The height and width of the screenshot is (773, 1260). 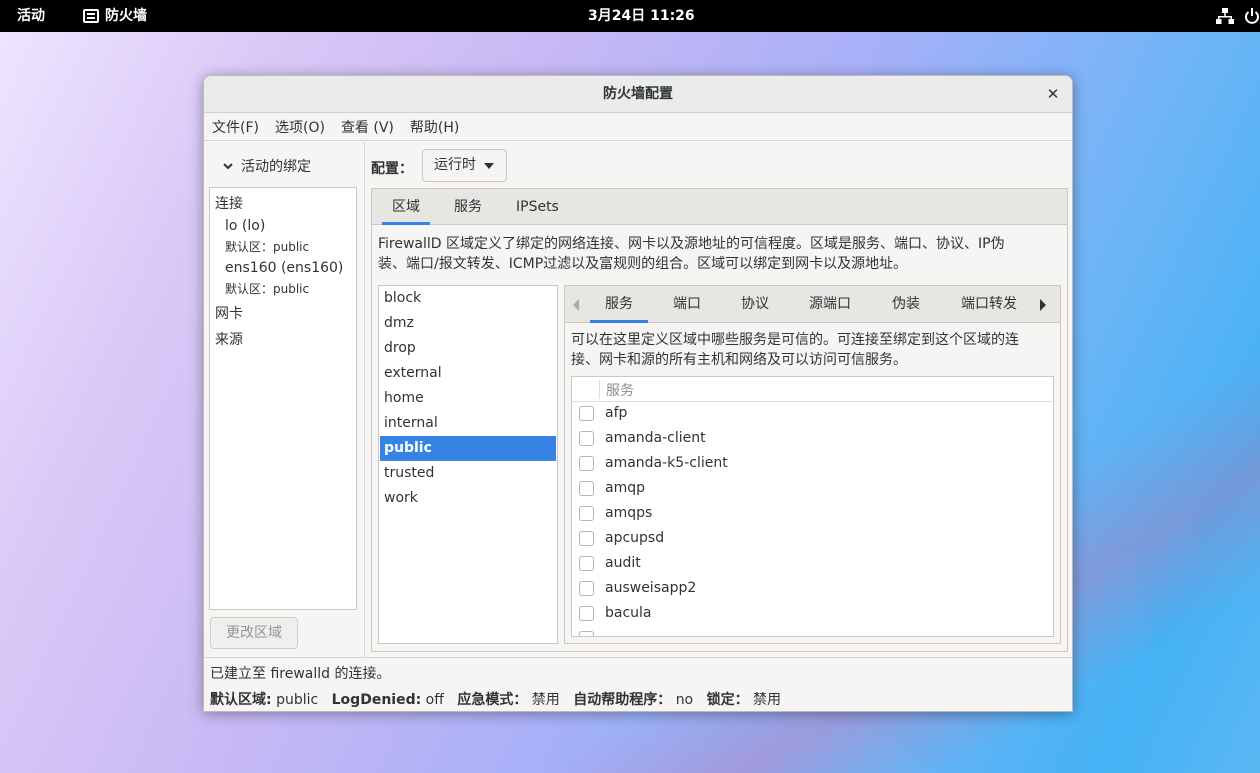 What do you see at coordinates (755, 304) in the screenshot?
I see `tab-zone-protocols: 协议` at bounding box center [755, 304].